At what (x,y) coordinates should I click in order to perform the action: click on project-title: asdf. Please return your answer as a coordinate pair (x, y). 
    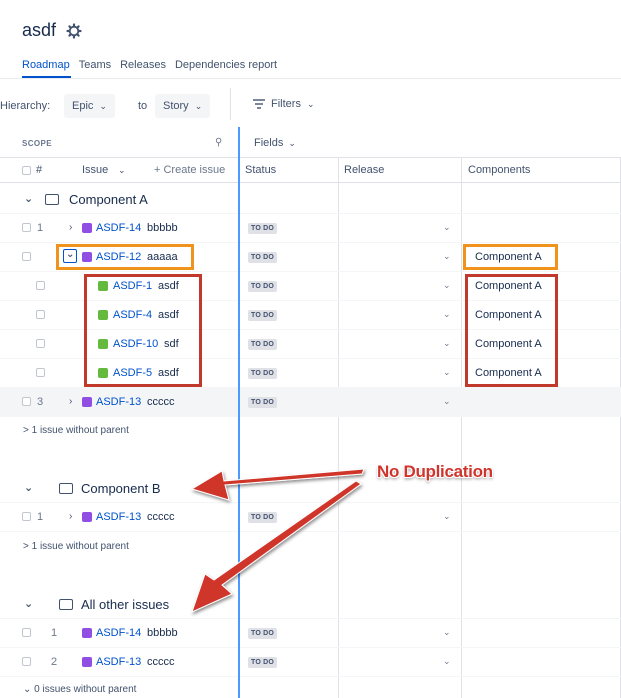
    Looking at the image, I should click on (39, 30).